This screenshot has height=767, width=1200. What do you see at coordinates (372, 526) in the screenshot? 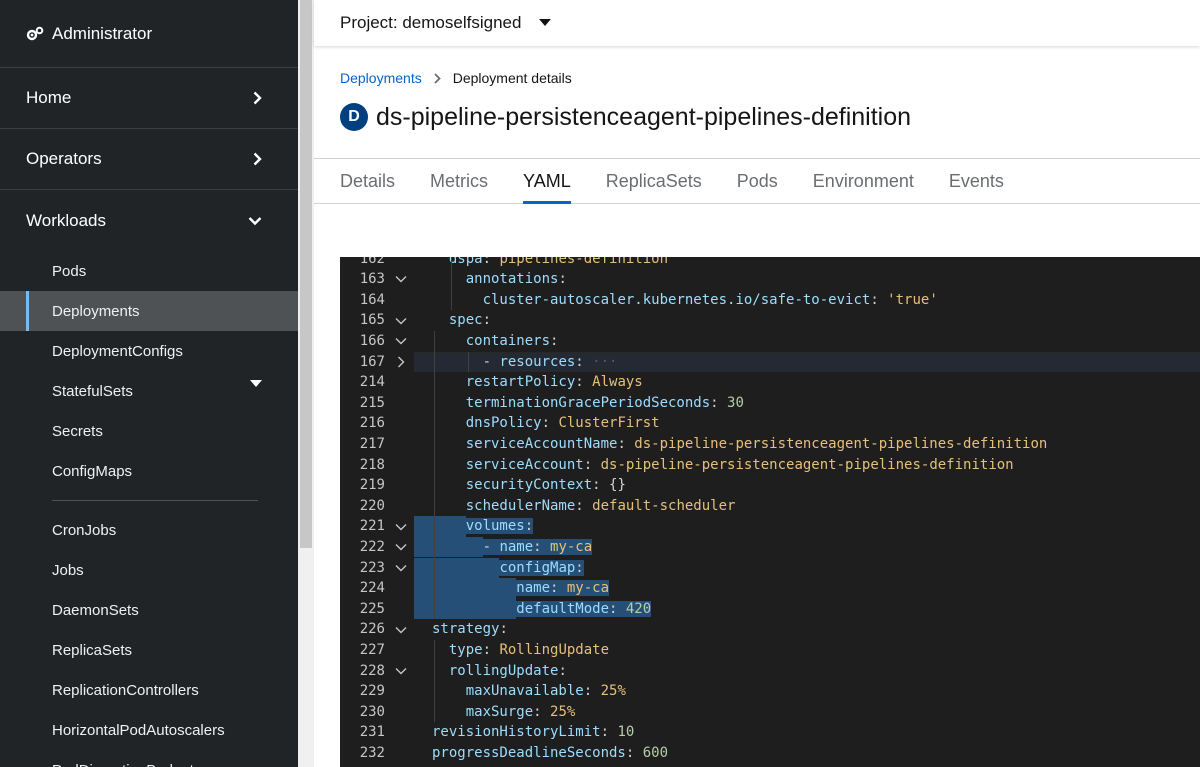
I see `line-number: 221` at bounding box center [372, 526].